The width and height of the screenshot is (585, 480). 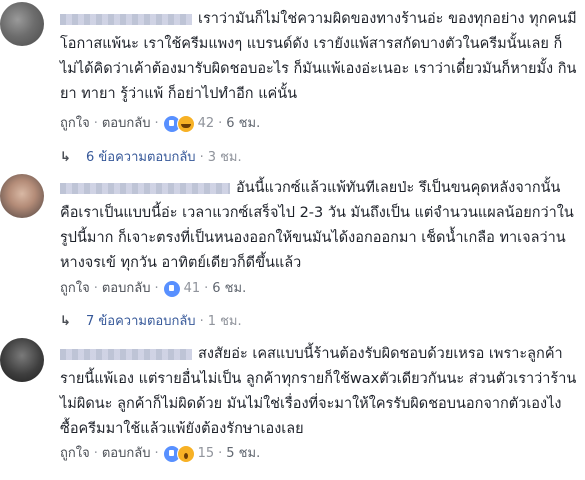 What do you see at coordinates (192, 288) in the screenshot?
I see `reaction-count: 41` at bounding box center [192, 288].